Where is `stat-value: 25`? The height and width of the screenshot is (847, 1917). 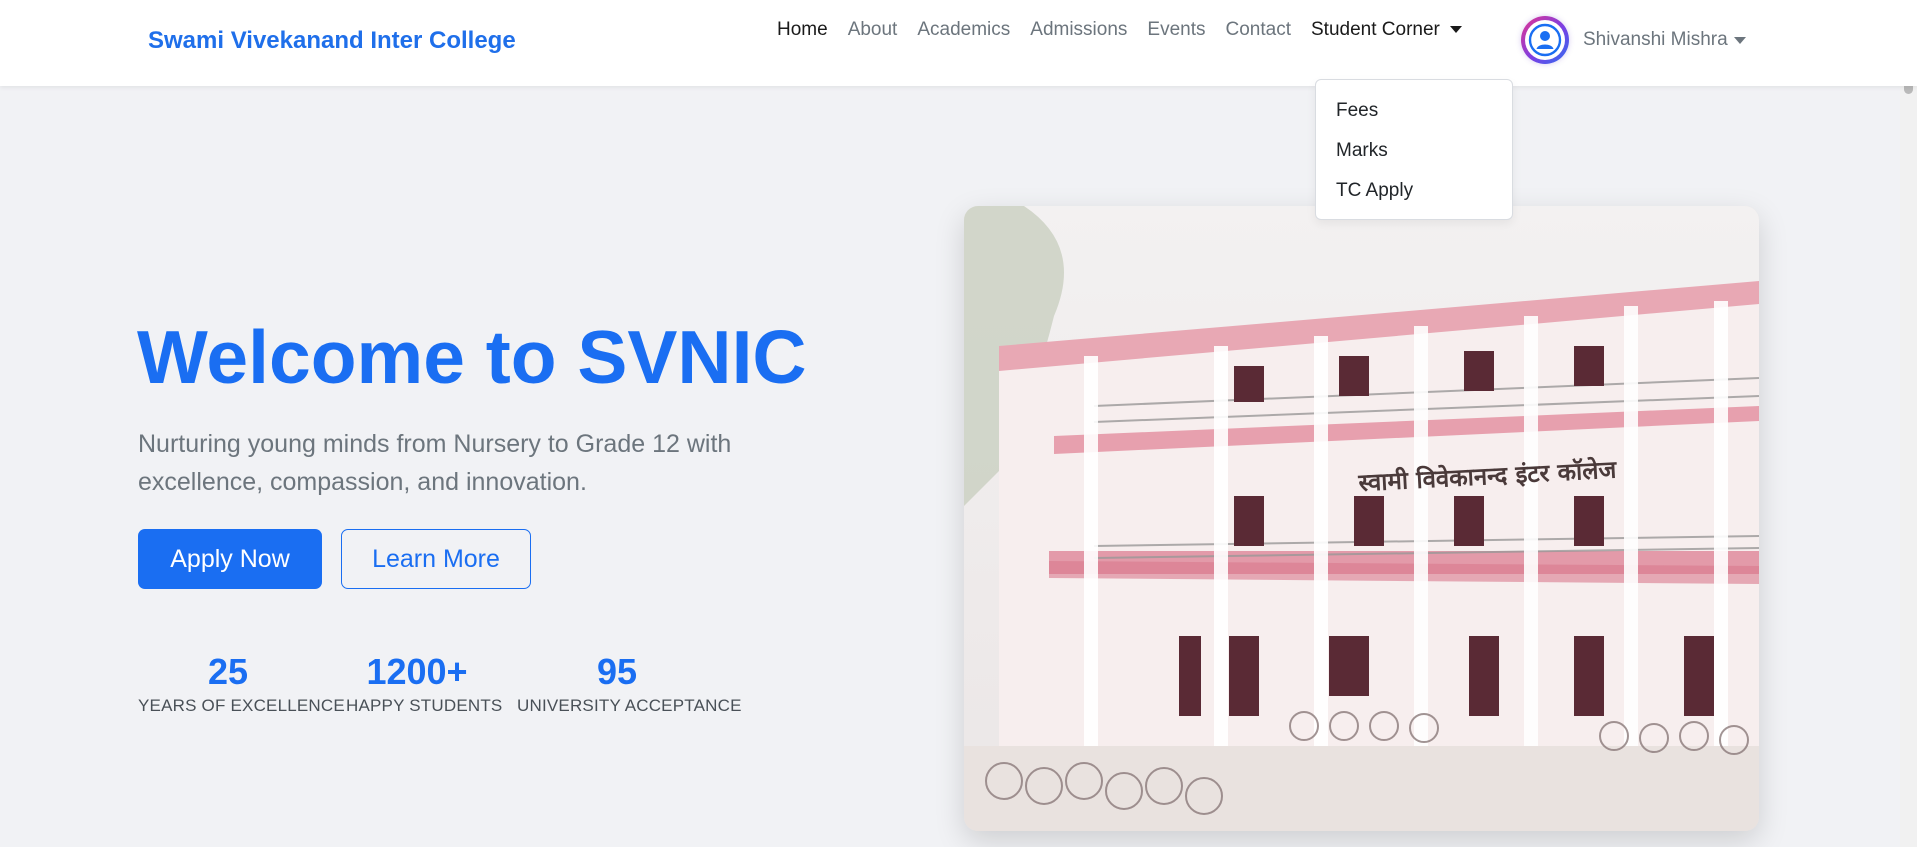
stat-value: 25 is located at coordinates (228, 671).